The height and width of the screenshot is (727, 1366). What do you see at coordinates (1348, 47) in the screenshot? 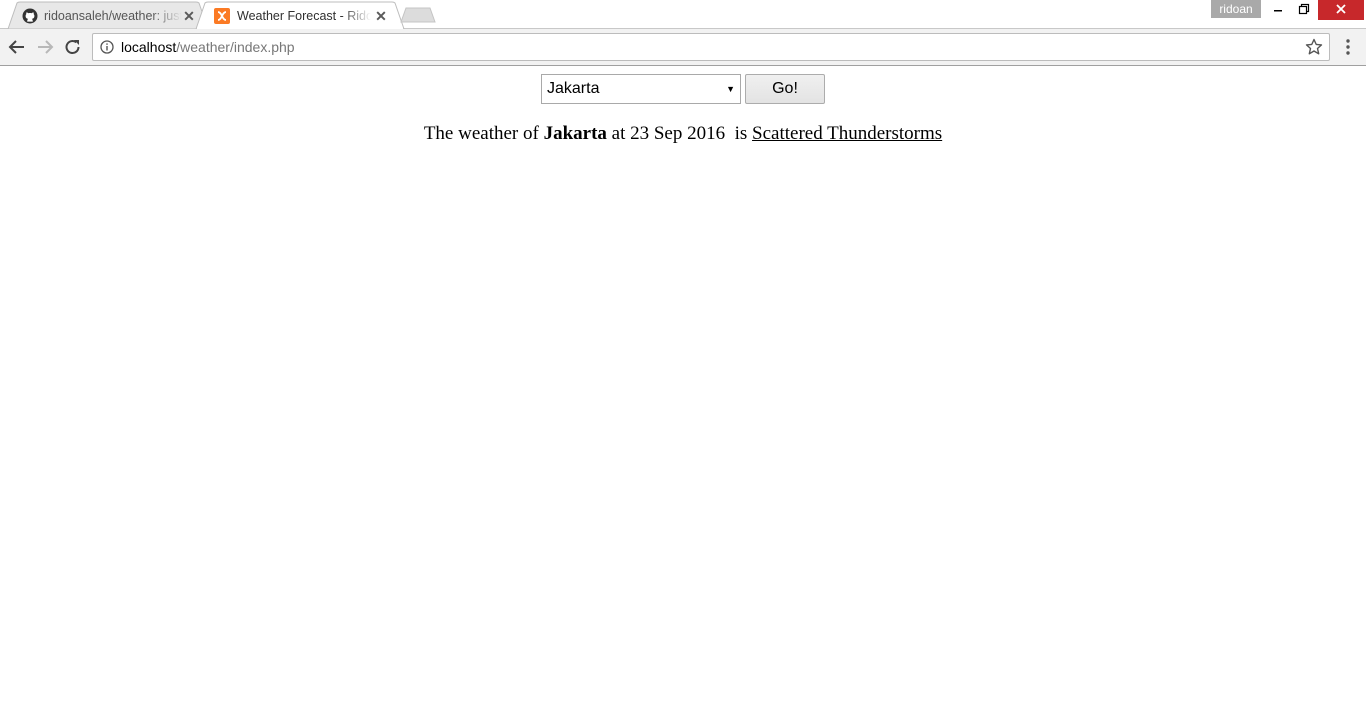
I see `menu-dots-icon` at bounding box center [1348, 47].